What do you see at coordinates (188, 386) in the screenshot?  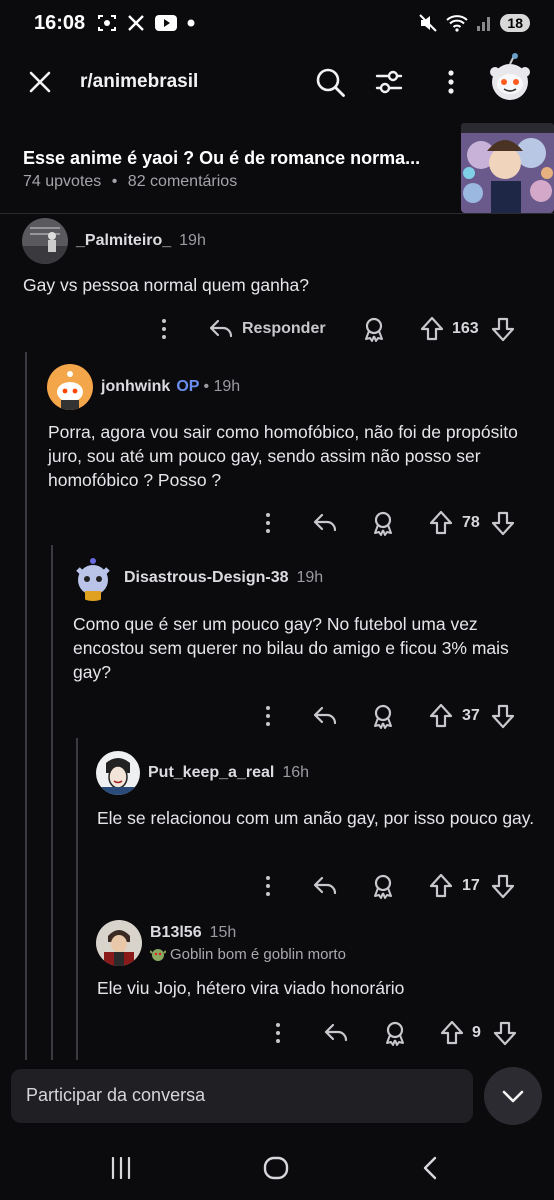 I see `op-badge: OP` at bounding box center [188, 386].